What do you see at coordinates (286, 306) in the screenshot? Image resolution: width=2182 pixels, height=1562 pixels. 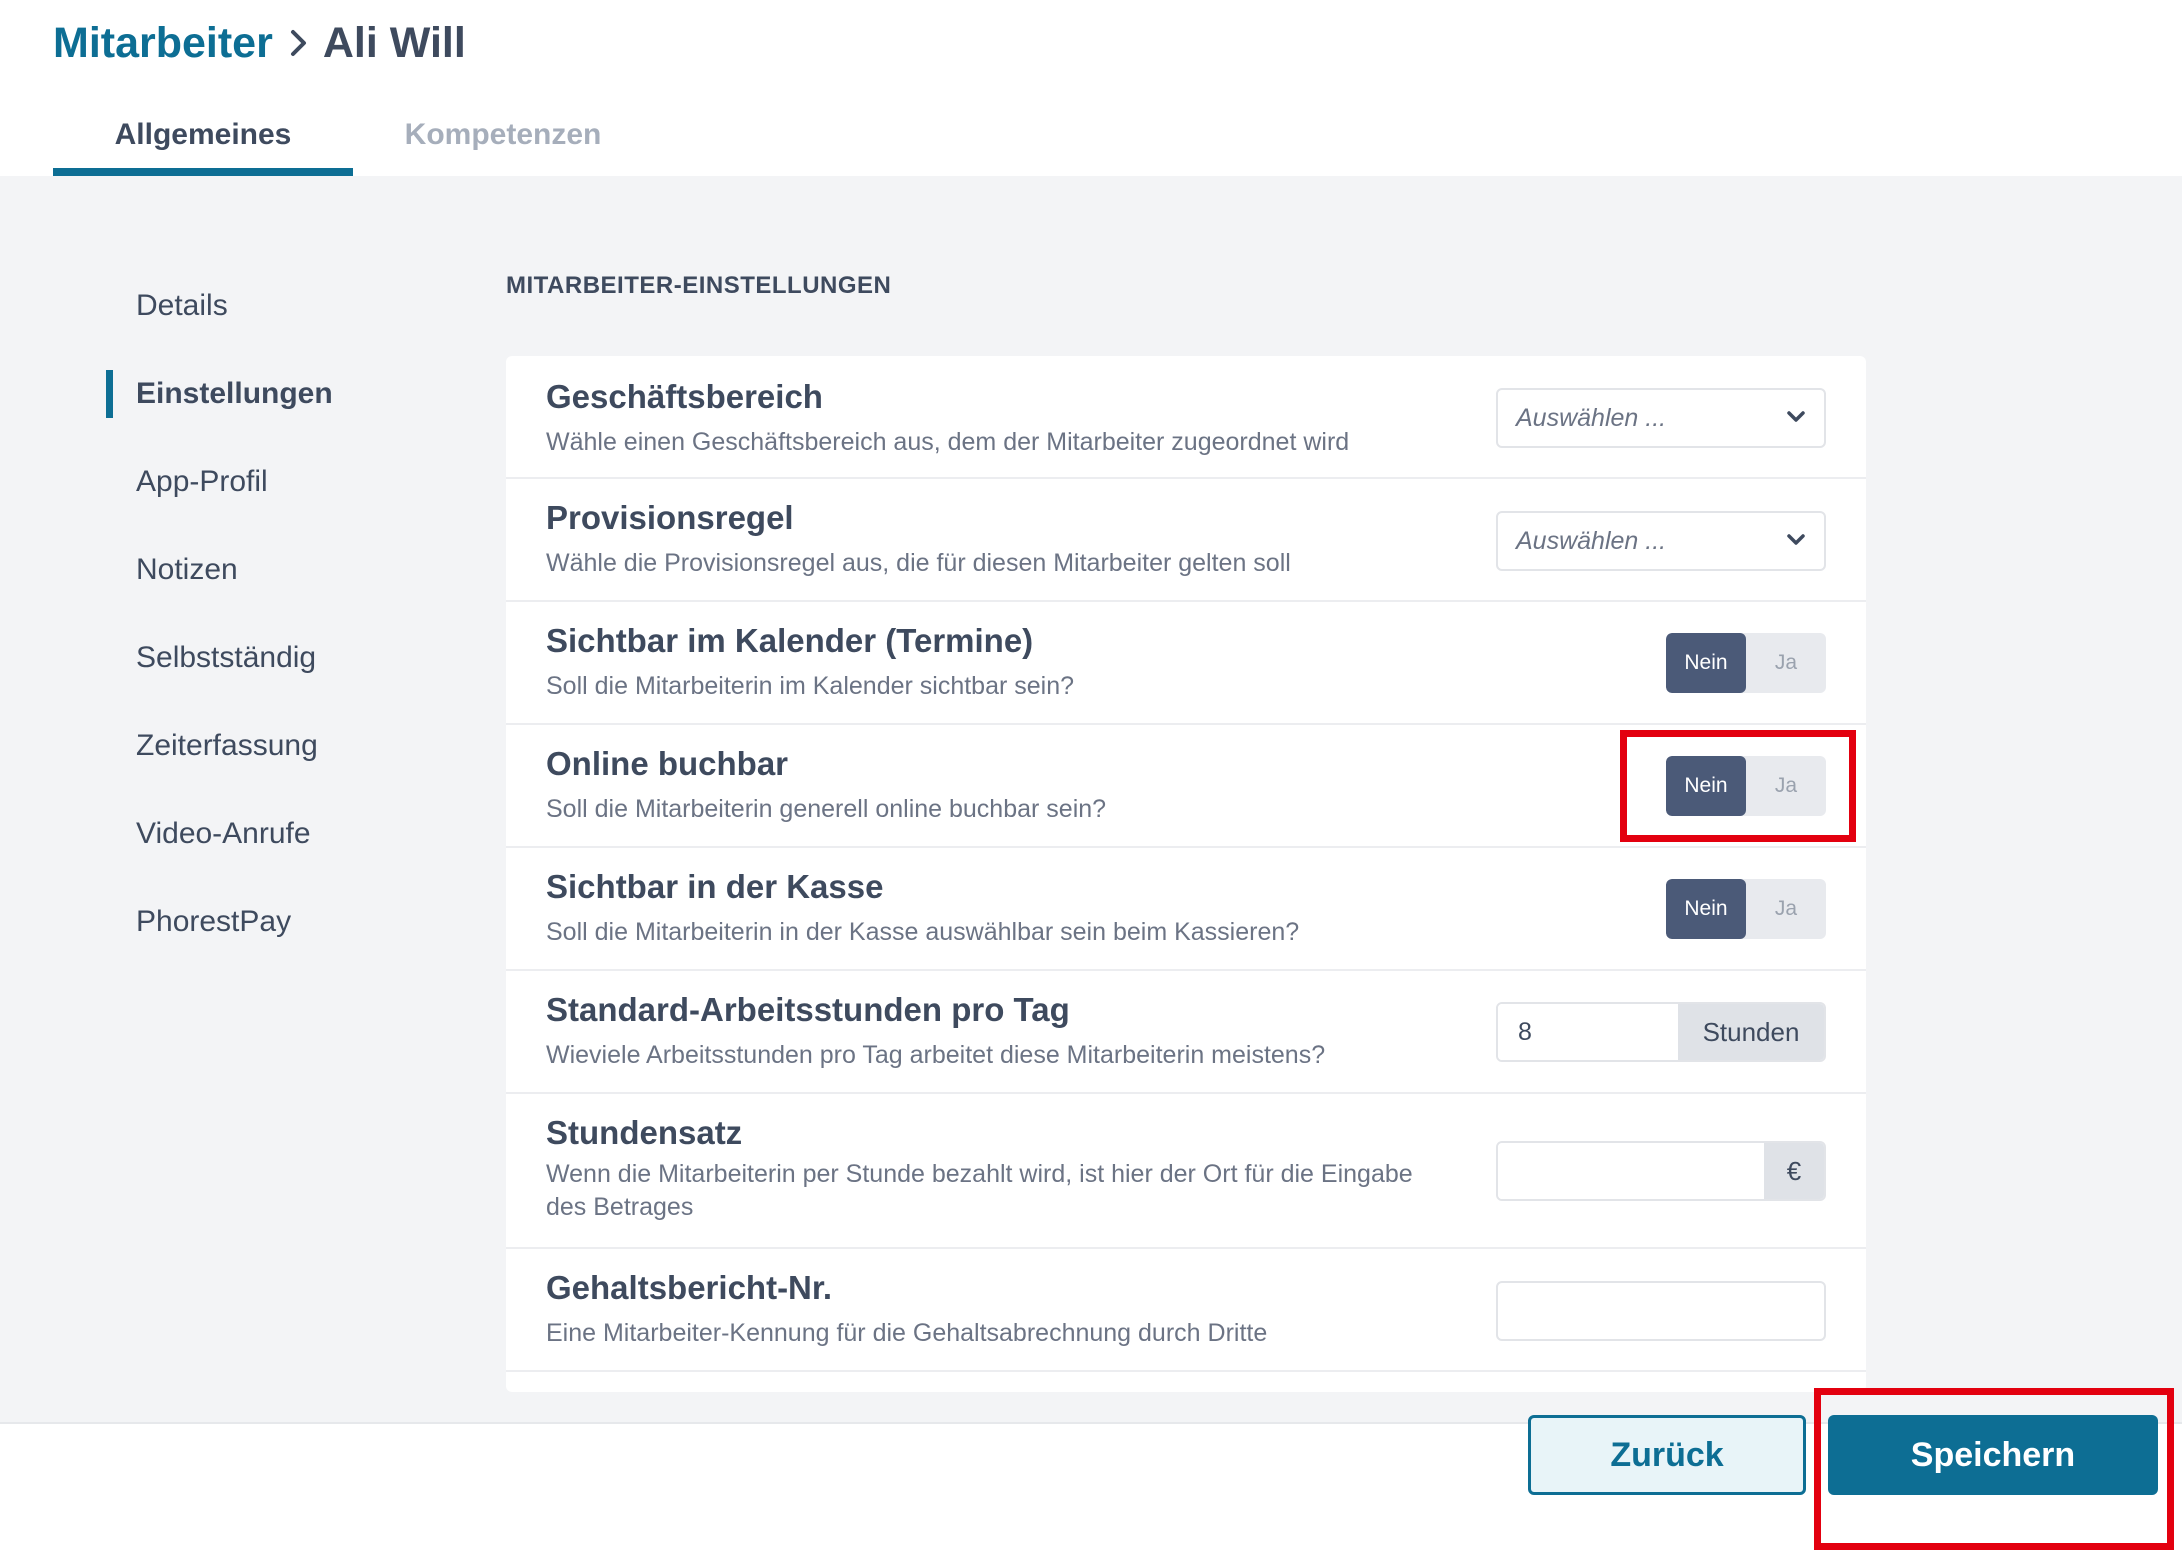 I see `sidebar-item-details: Details` at bounding box center [286, 306].